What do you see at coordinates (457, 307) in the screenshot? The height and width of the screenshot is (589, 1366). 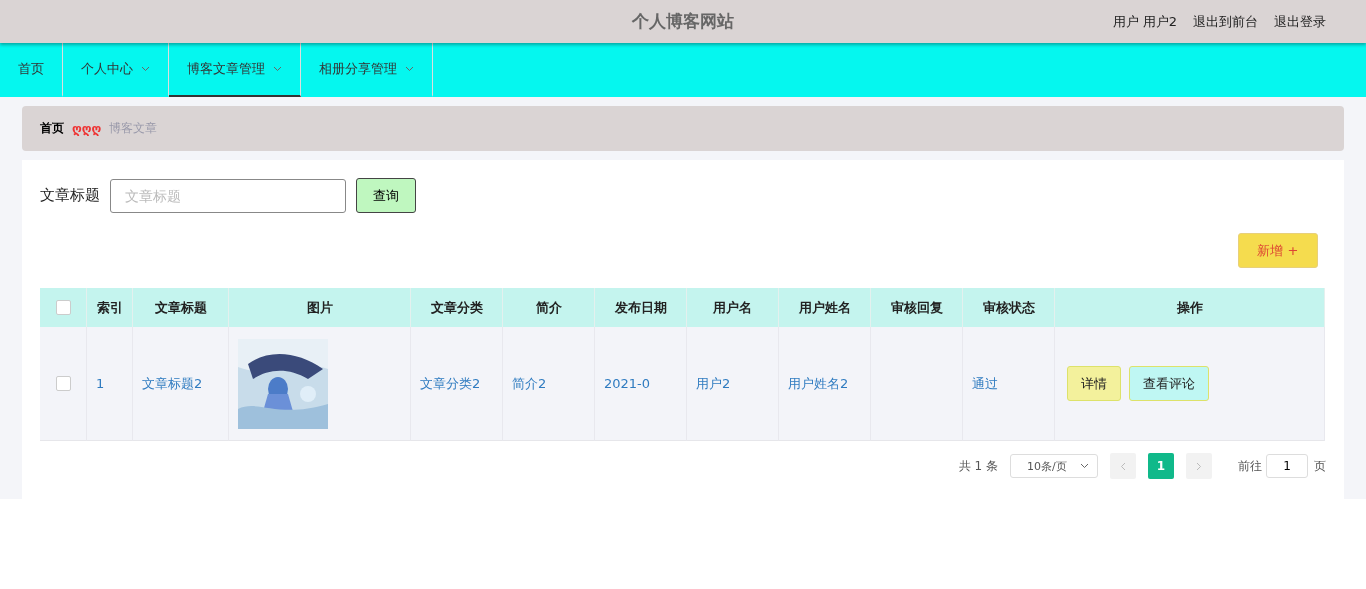 I see `column-header: 文章分类` at bounding box center [457, 307].